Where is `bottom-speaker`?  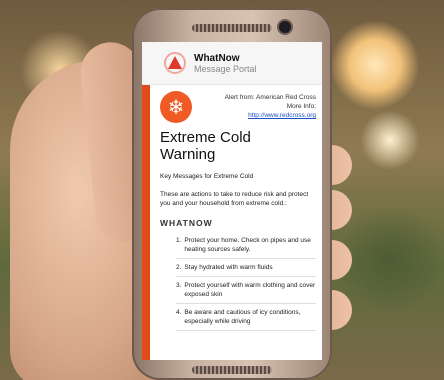
bottom-speaker is located at coordinates (232, 370).